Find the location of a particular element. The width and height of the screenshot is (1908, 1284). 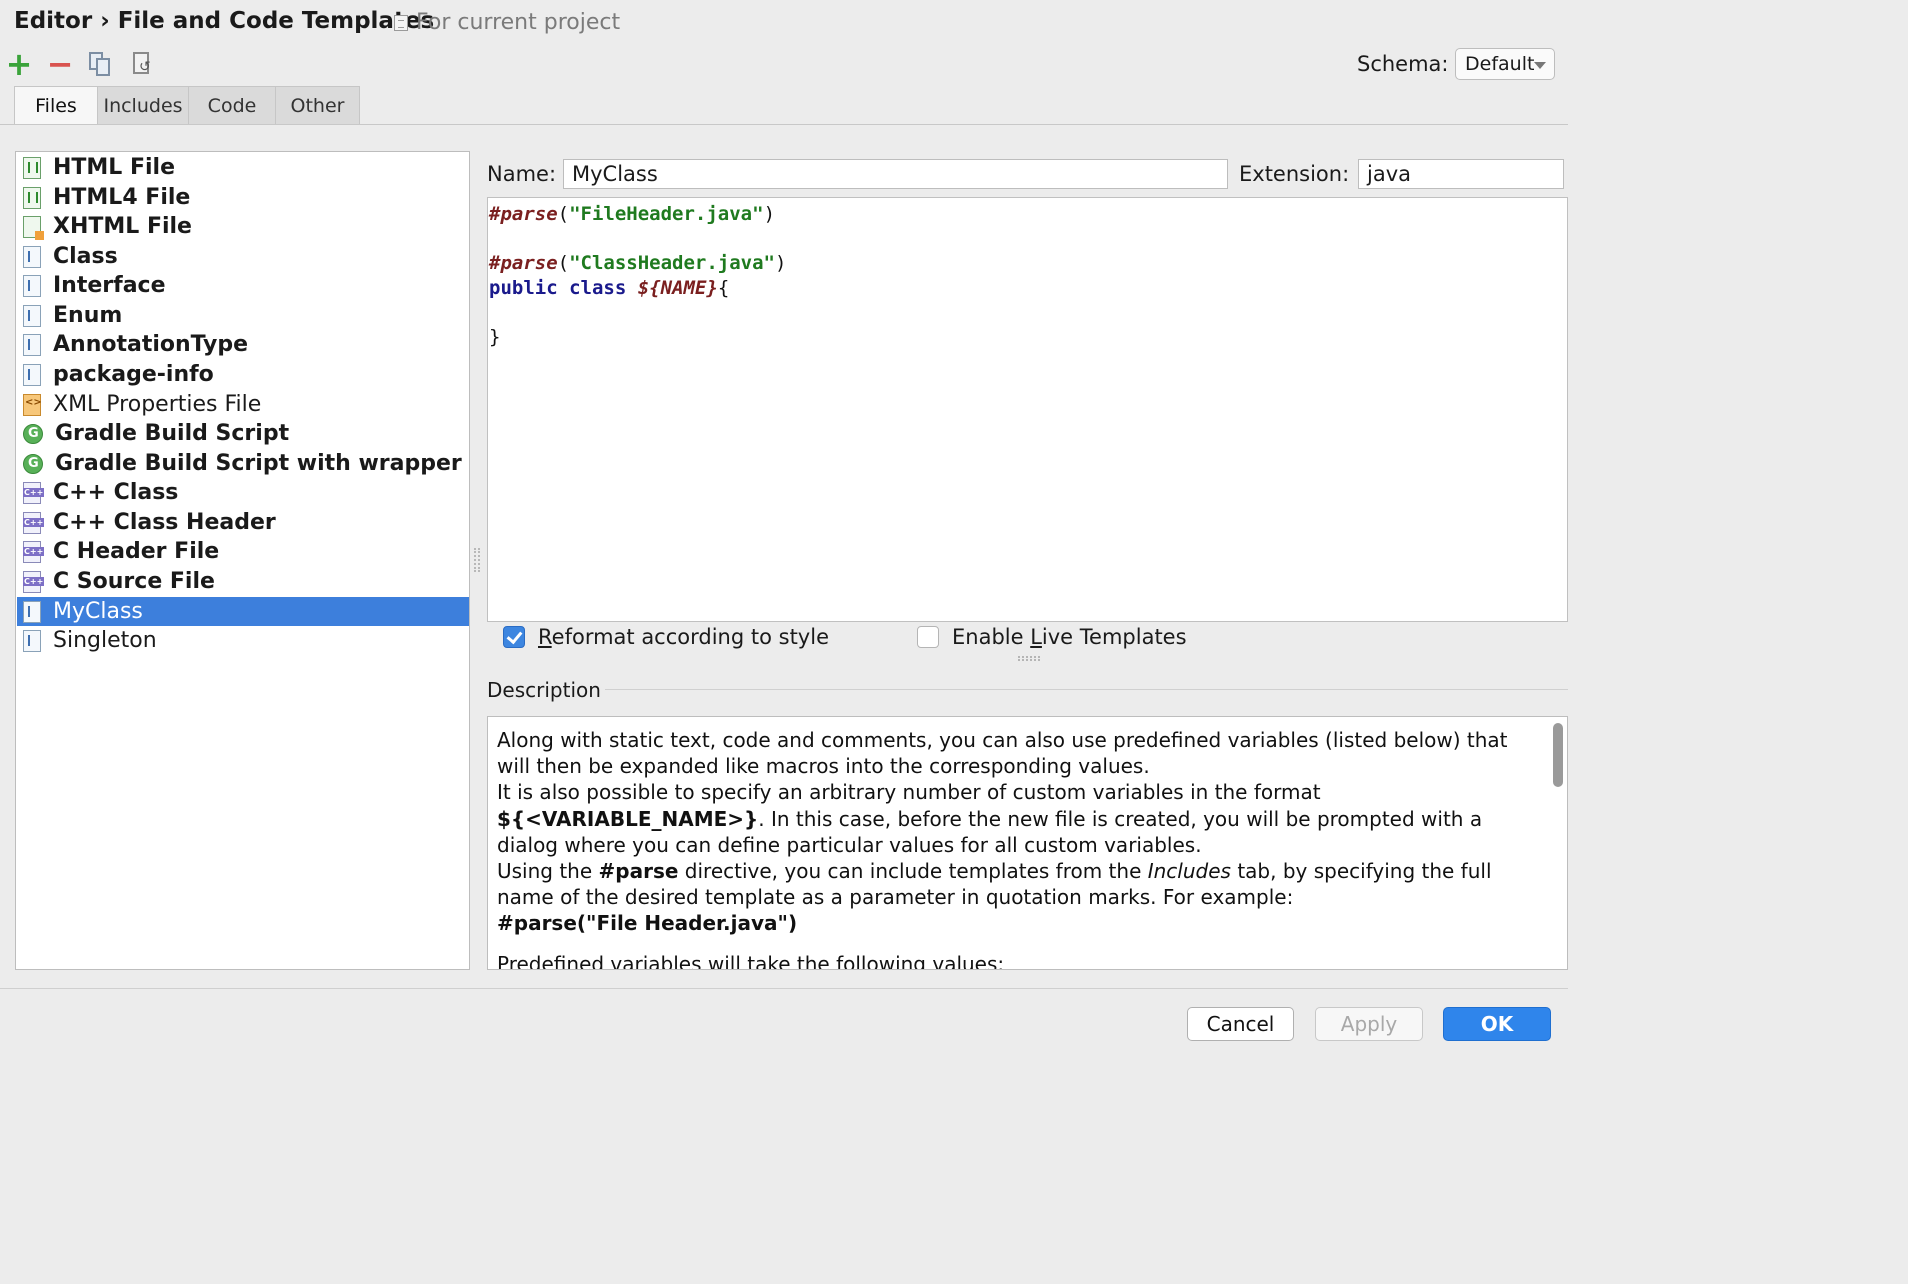

tab-code: Code is located at coordinates (232, 105).